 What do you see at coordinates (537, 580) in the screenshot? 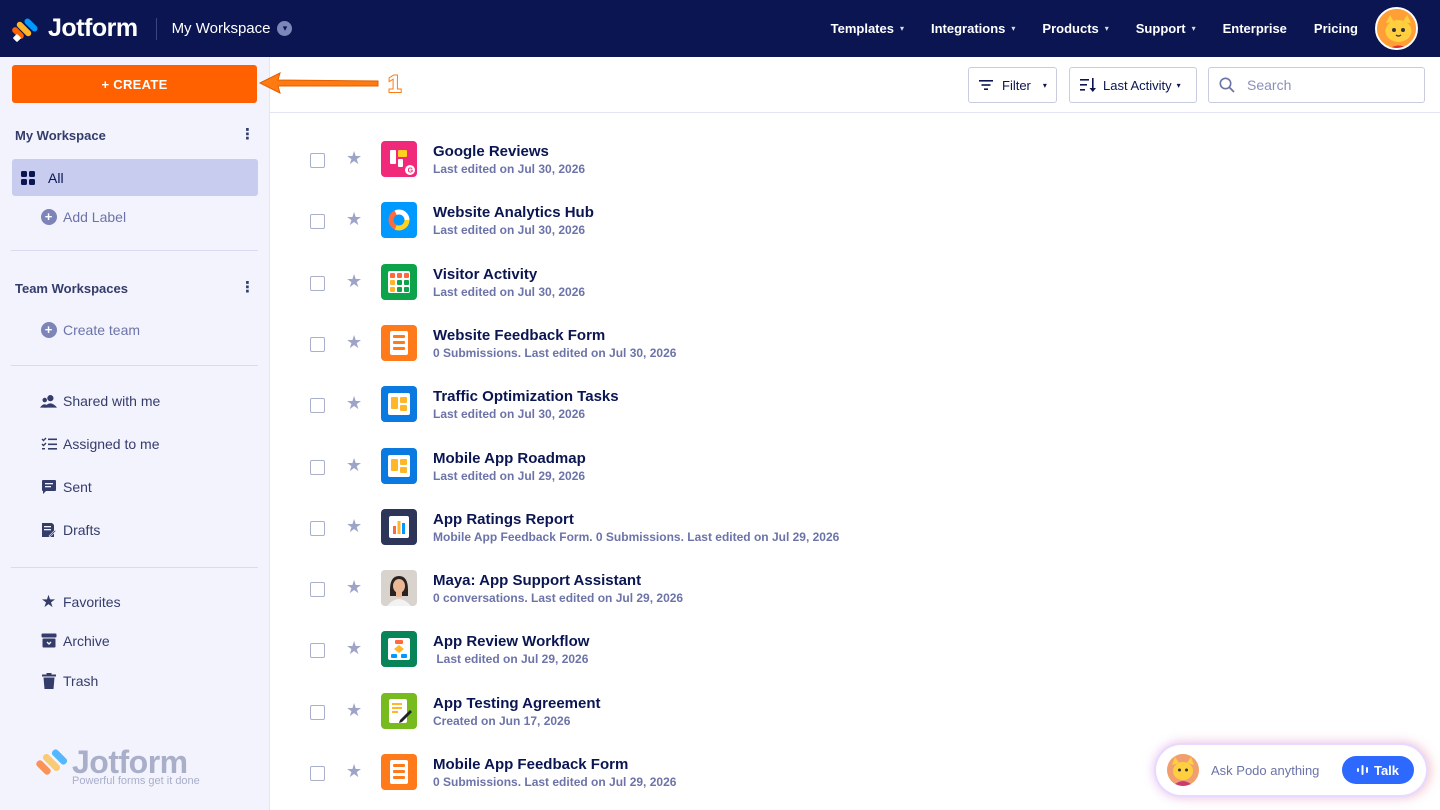
I see `item-title: Maya: App Support Assistant` at bounding box center [537, 580].